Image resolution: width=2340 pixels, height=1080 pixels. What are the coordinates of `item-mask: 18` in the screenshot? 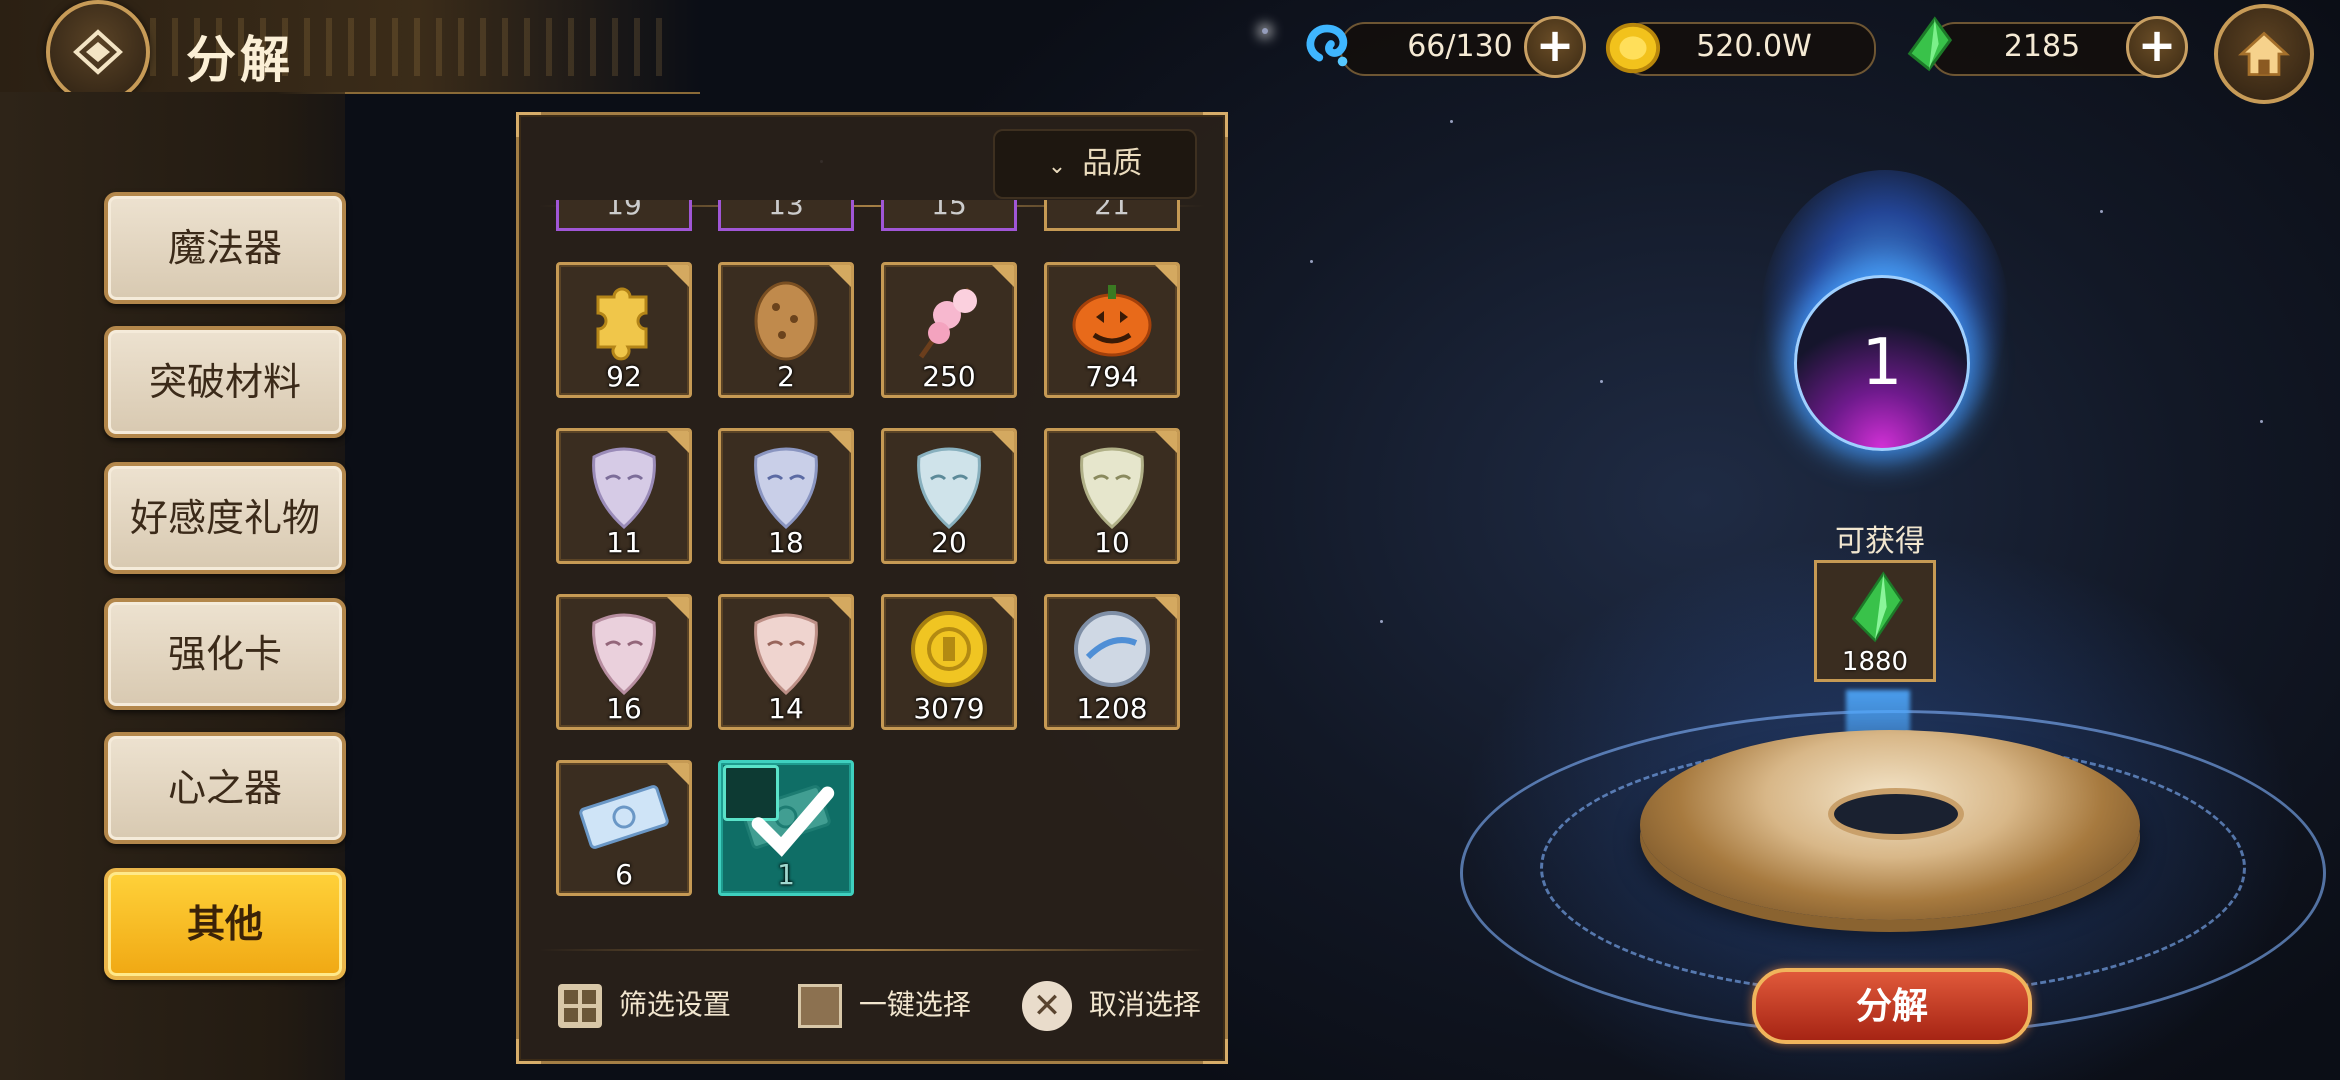 It's located at (786, 496).